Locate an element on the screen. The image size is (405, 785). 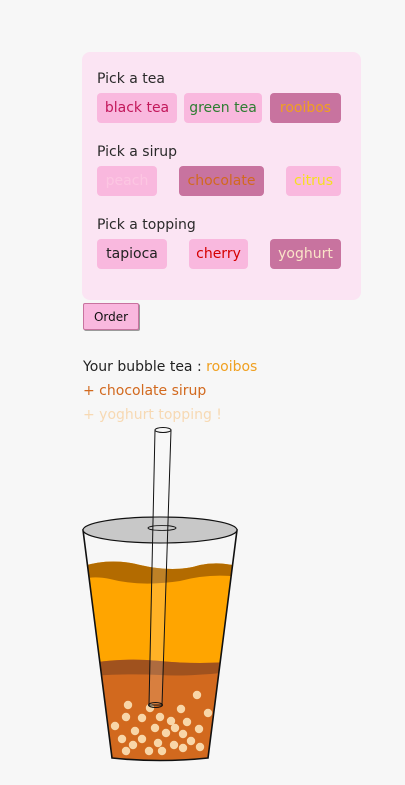
topping-group-label: Pick a topping is located at coordinates (146, 225).